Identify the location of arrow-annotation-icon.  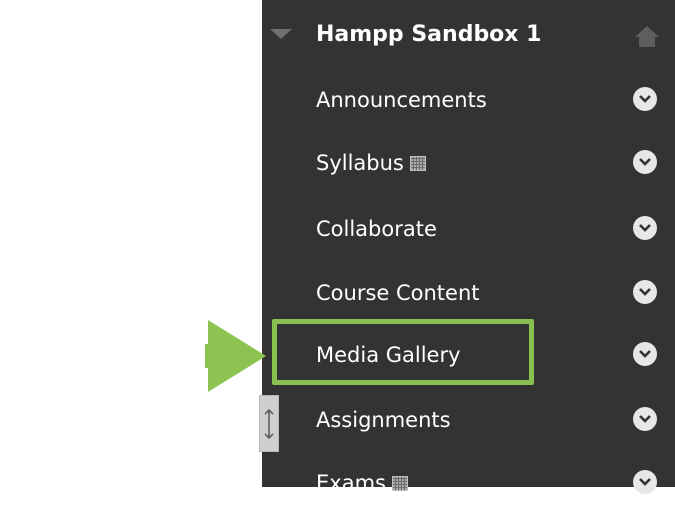
(235, 356).